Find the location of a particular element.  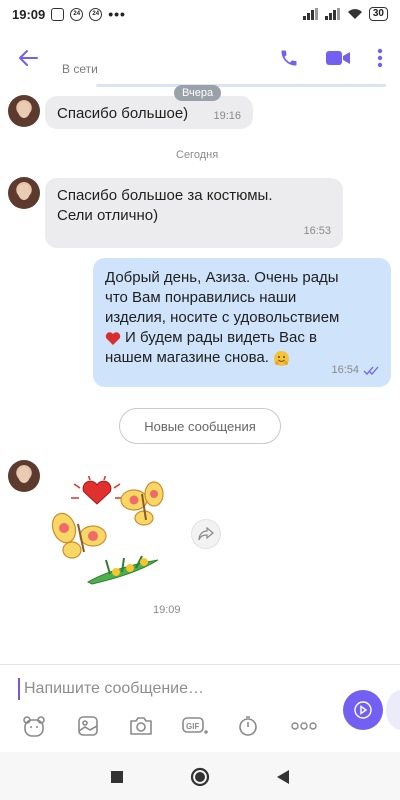

bear-sticker-icon is located at coordinates (34, 726).